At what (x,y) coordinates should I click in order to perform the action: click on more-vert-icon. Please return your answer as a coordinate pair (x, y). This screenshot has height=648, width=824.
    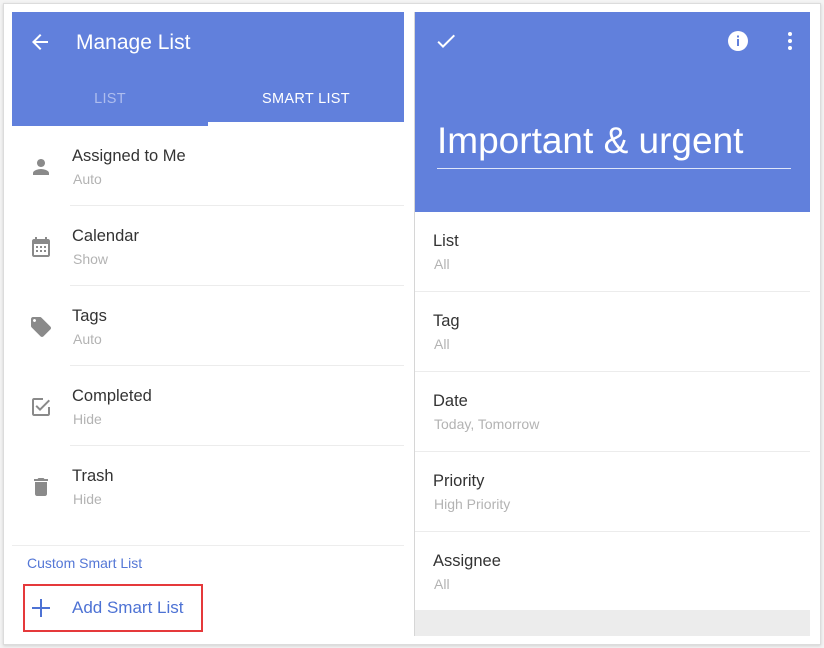
    Looking at the image, I should click on (790, 41).